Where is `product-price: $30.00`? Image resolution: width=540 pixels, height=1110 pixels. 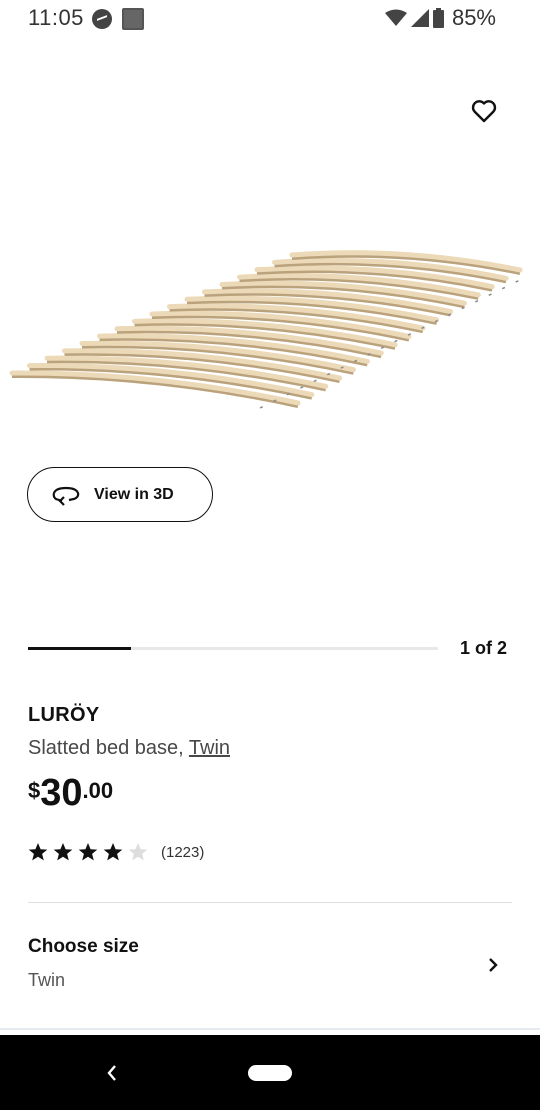 product-price: $30.00 is located at coordinates (70, 793).